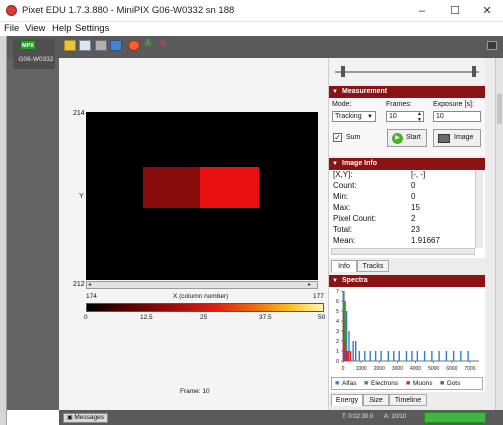 The image size is (503, 425). I want to click on spectra-chart: 0 1 2 3 4 5 6 7 0 1000 2000 3000 4000 5000 6000 7000, so click(407, 332).